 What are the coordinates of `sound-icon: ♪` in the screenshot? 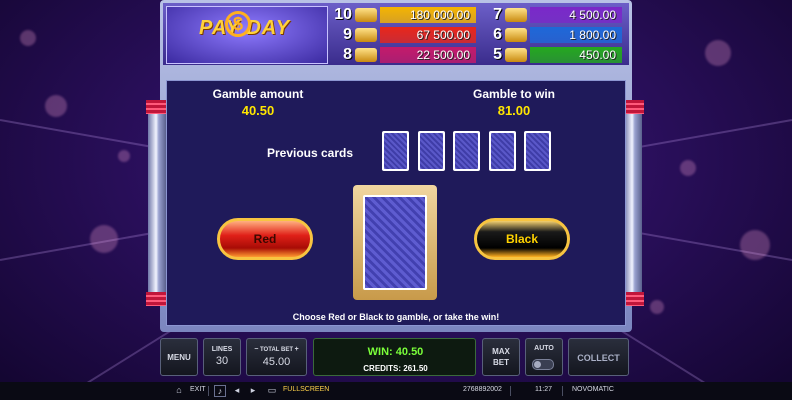 It's located at (220, 391).